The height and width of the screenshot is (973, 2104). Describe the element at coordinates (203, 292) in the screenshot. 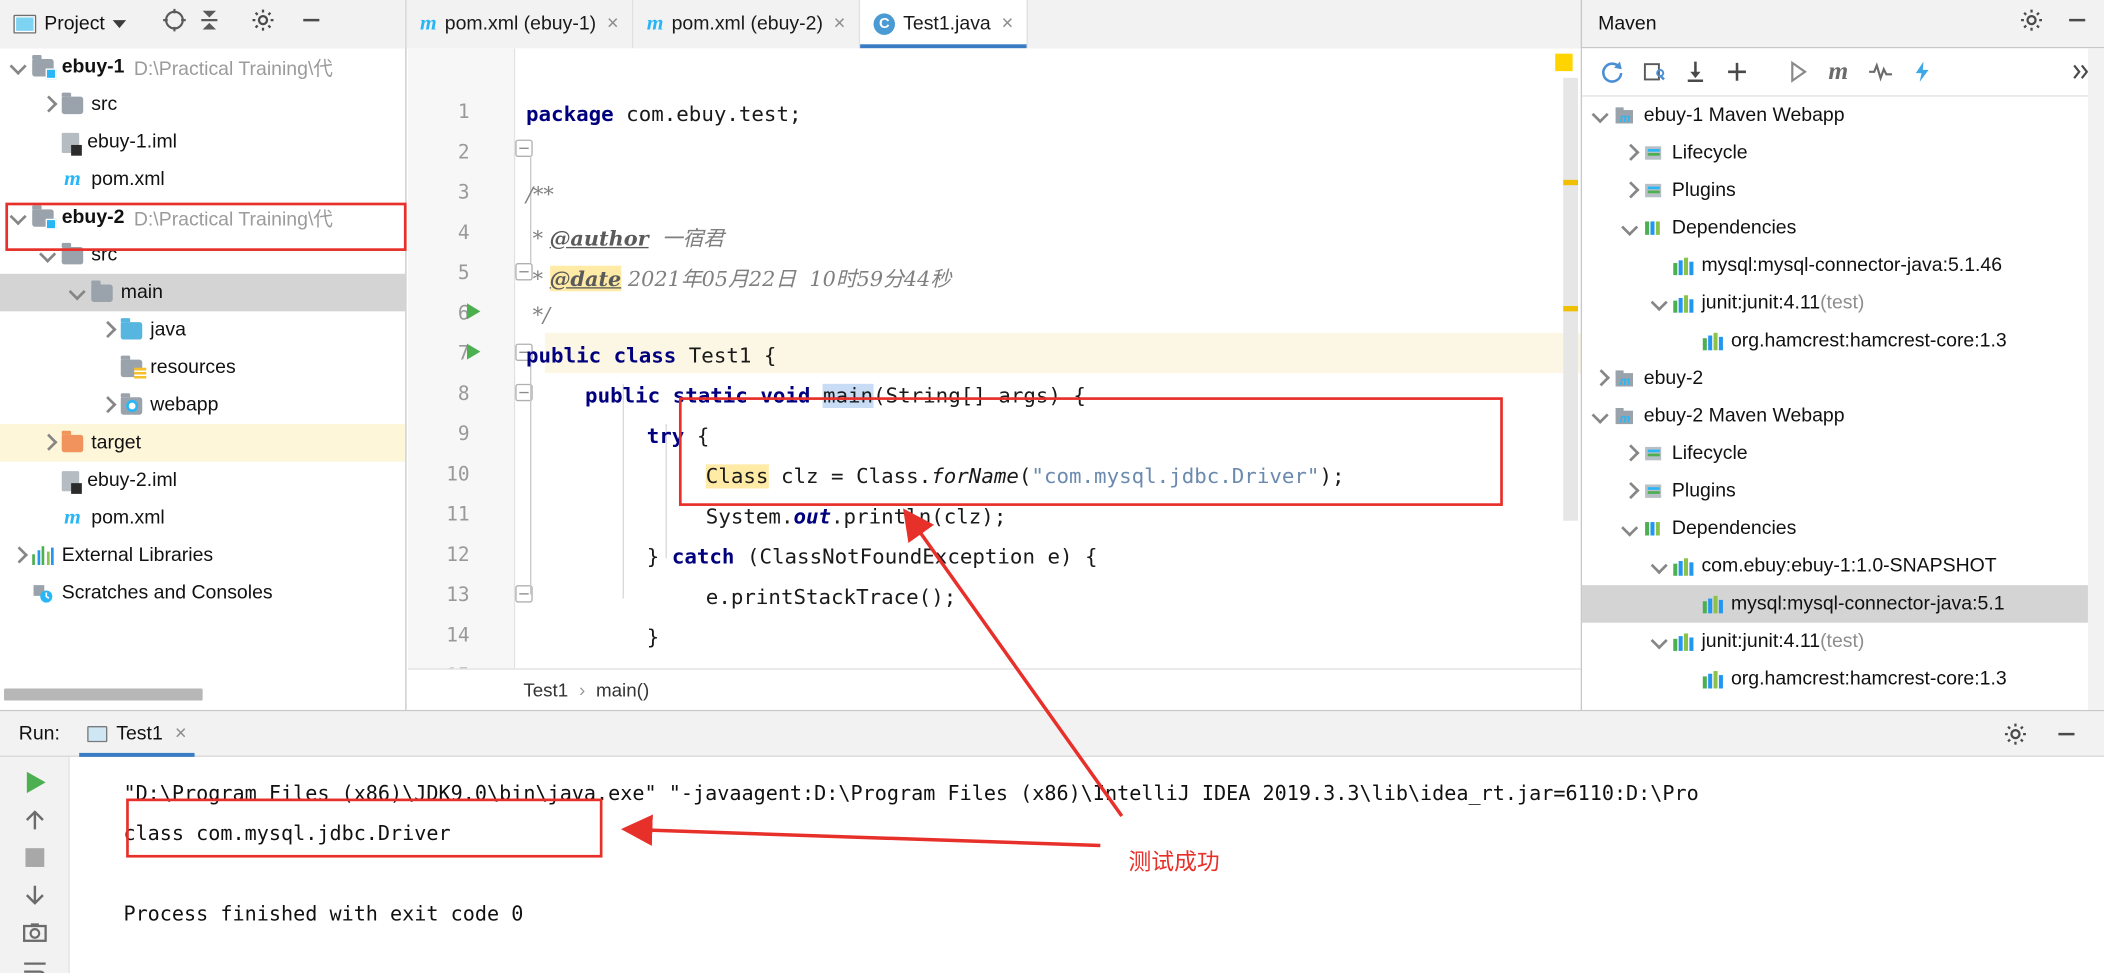

I see `project-tree-node: main` at that location.